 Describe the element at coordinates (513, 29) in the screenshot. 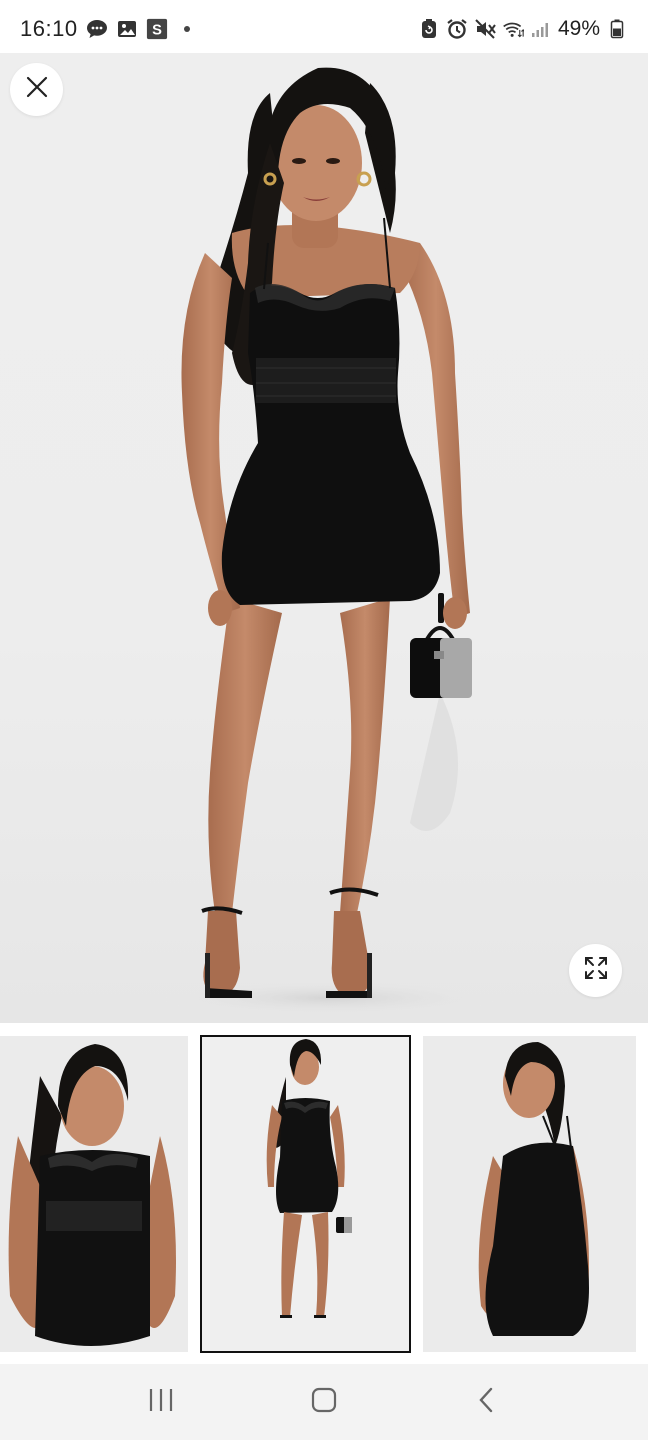

I see `wifi-icon` at that location.